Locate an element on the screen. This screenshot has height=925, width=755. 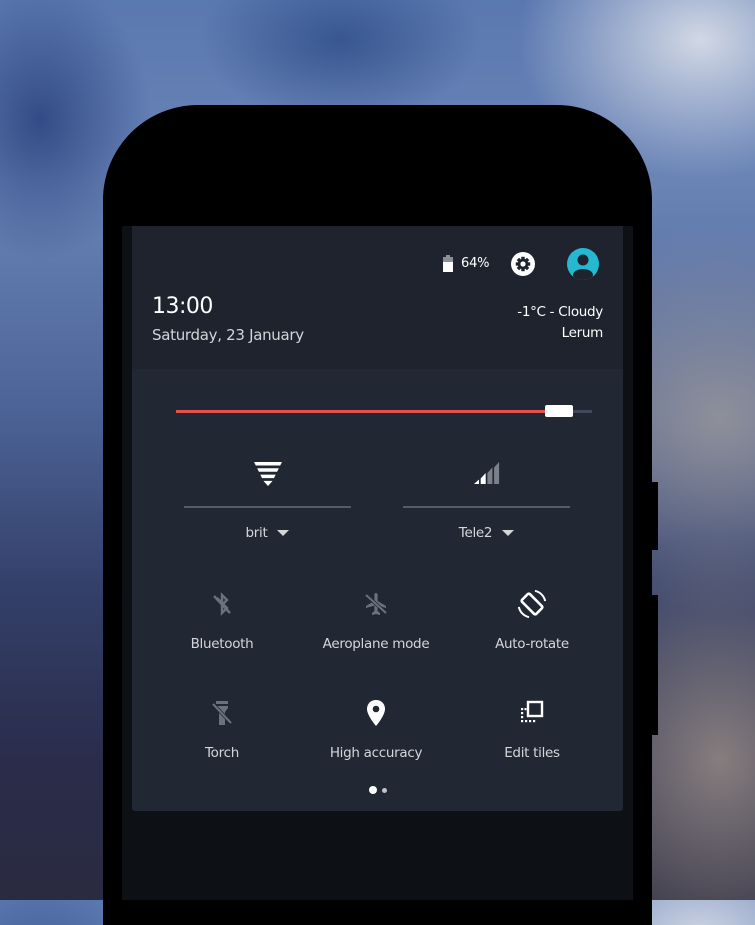
brightness-fill is located at coordinates (361, 411).